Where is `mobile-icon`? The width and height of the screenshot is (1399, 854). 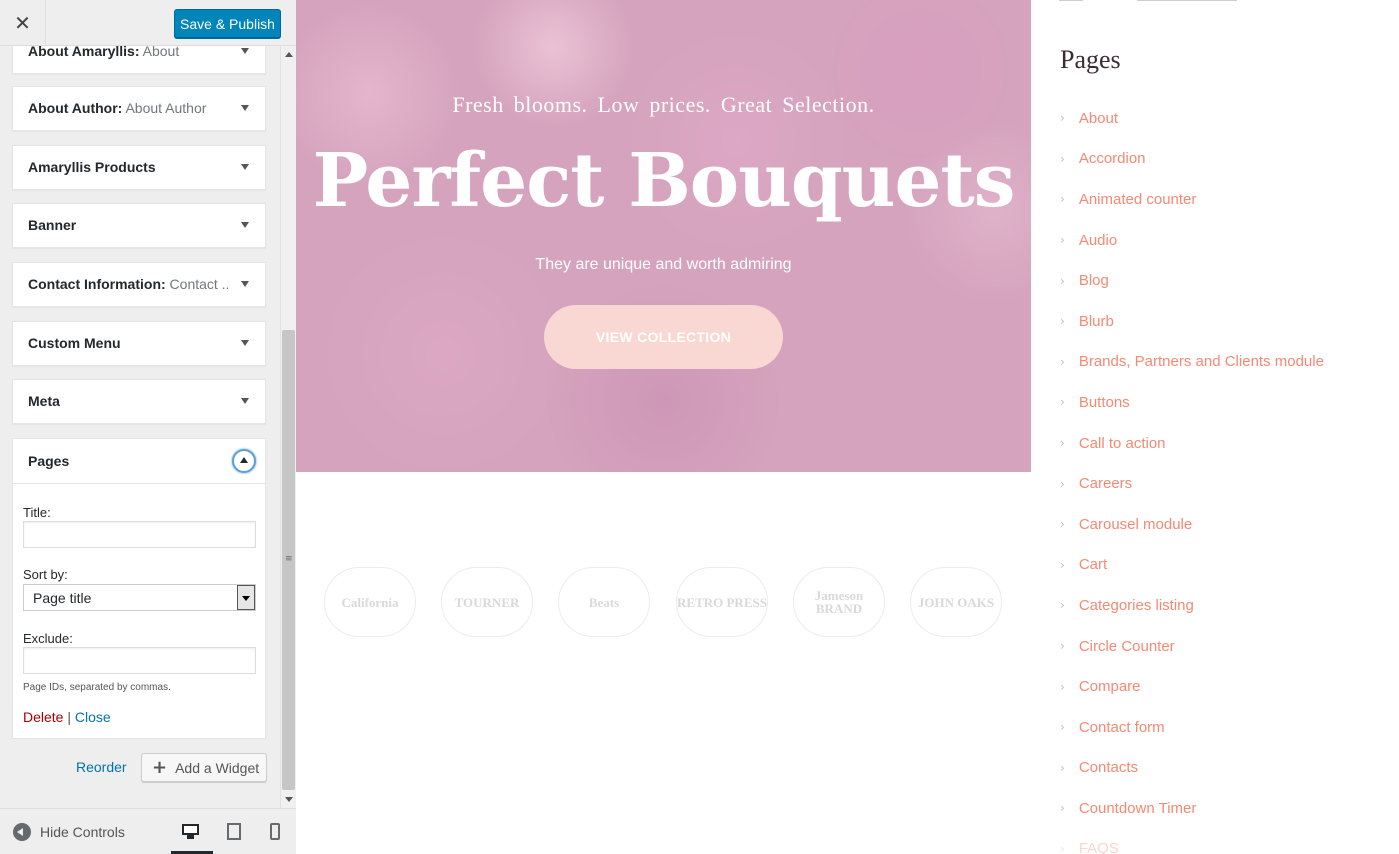 mobile-icon is located at coordinates (278, 832).